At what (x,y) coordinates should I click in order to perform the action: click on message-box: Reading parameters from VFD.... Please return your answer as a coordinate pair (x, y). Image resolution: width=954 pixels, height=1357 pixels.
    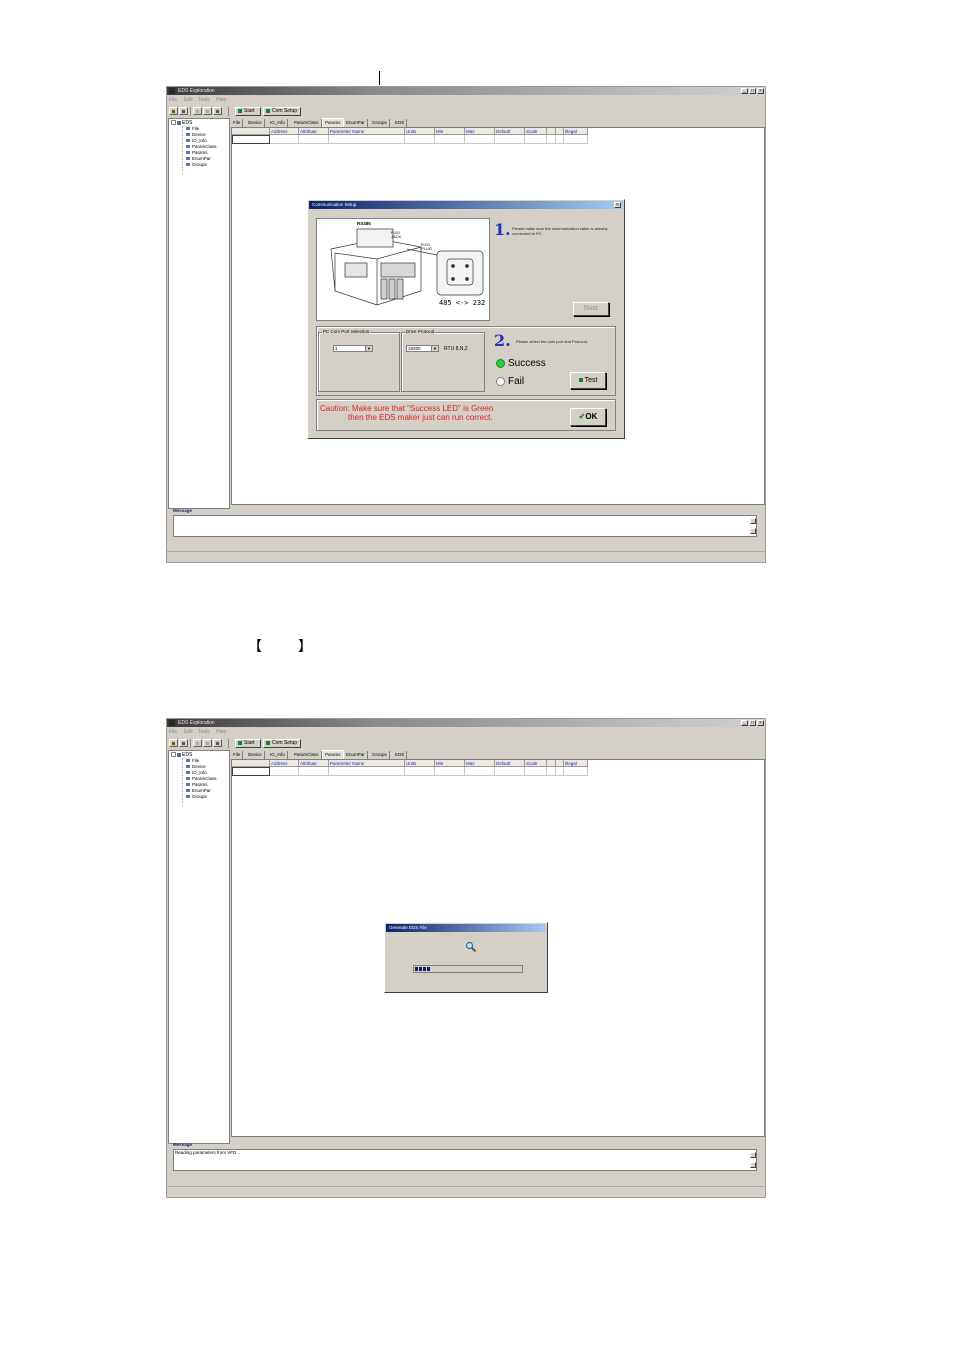
    Looking at the image, I should click on (465, 1160).